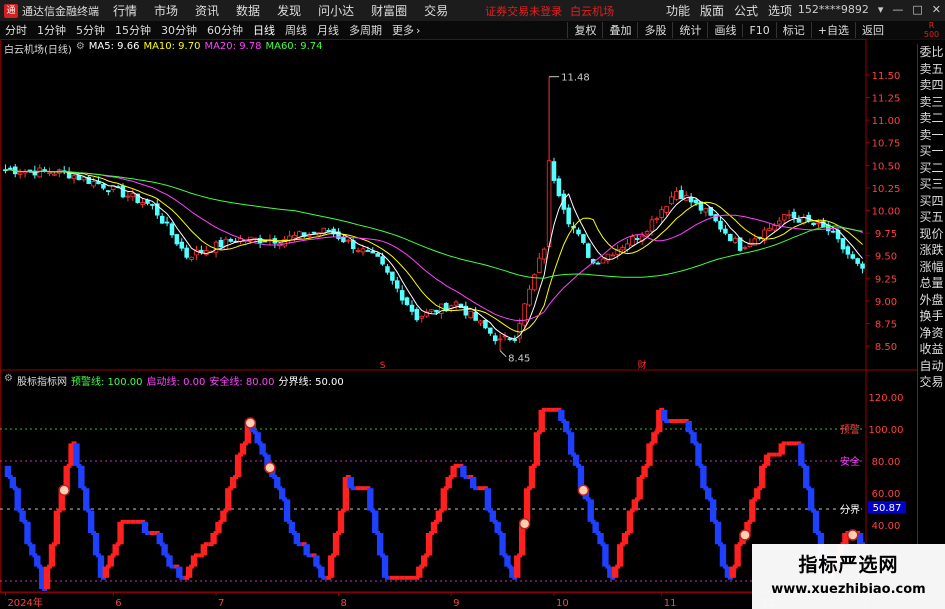 The width and height of the screenshot is (945, 609). Describe the element at coordinates (931, 234) in the screenshot. I see `sidebar-item-price: 现价` at that location.